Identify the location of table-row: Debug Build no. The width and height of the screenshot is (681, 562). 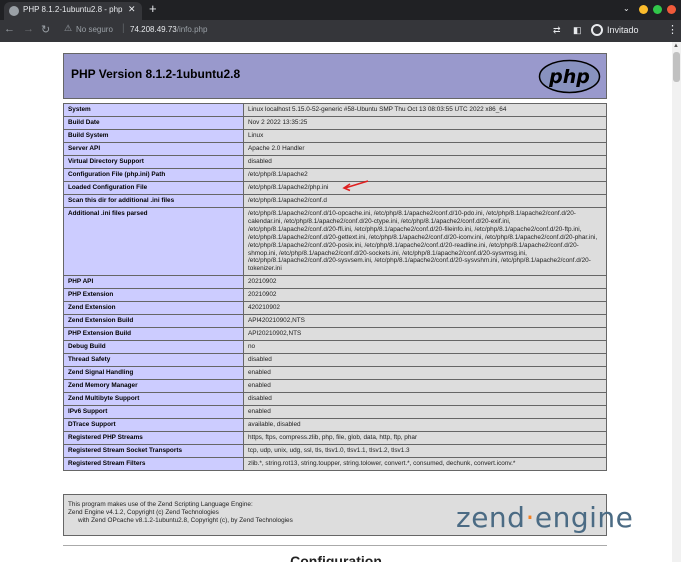
(335, 347).